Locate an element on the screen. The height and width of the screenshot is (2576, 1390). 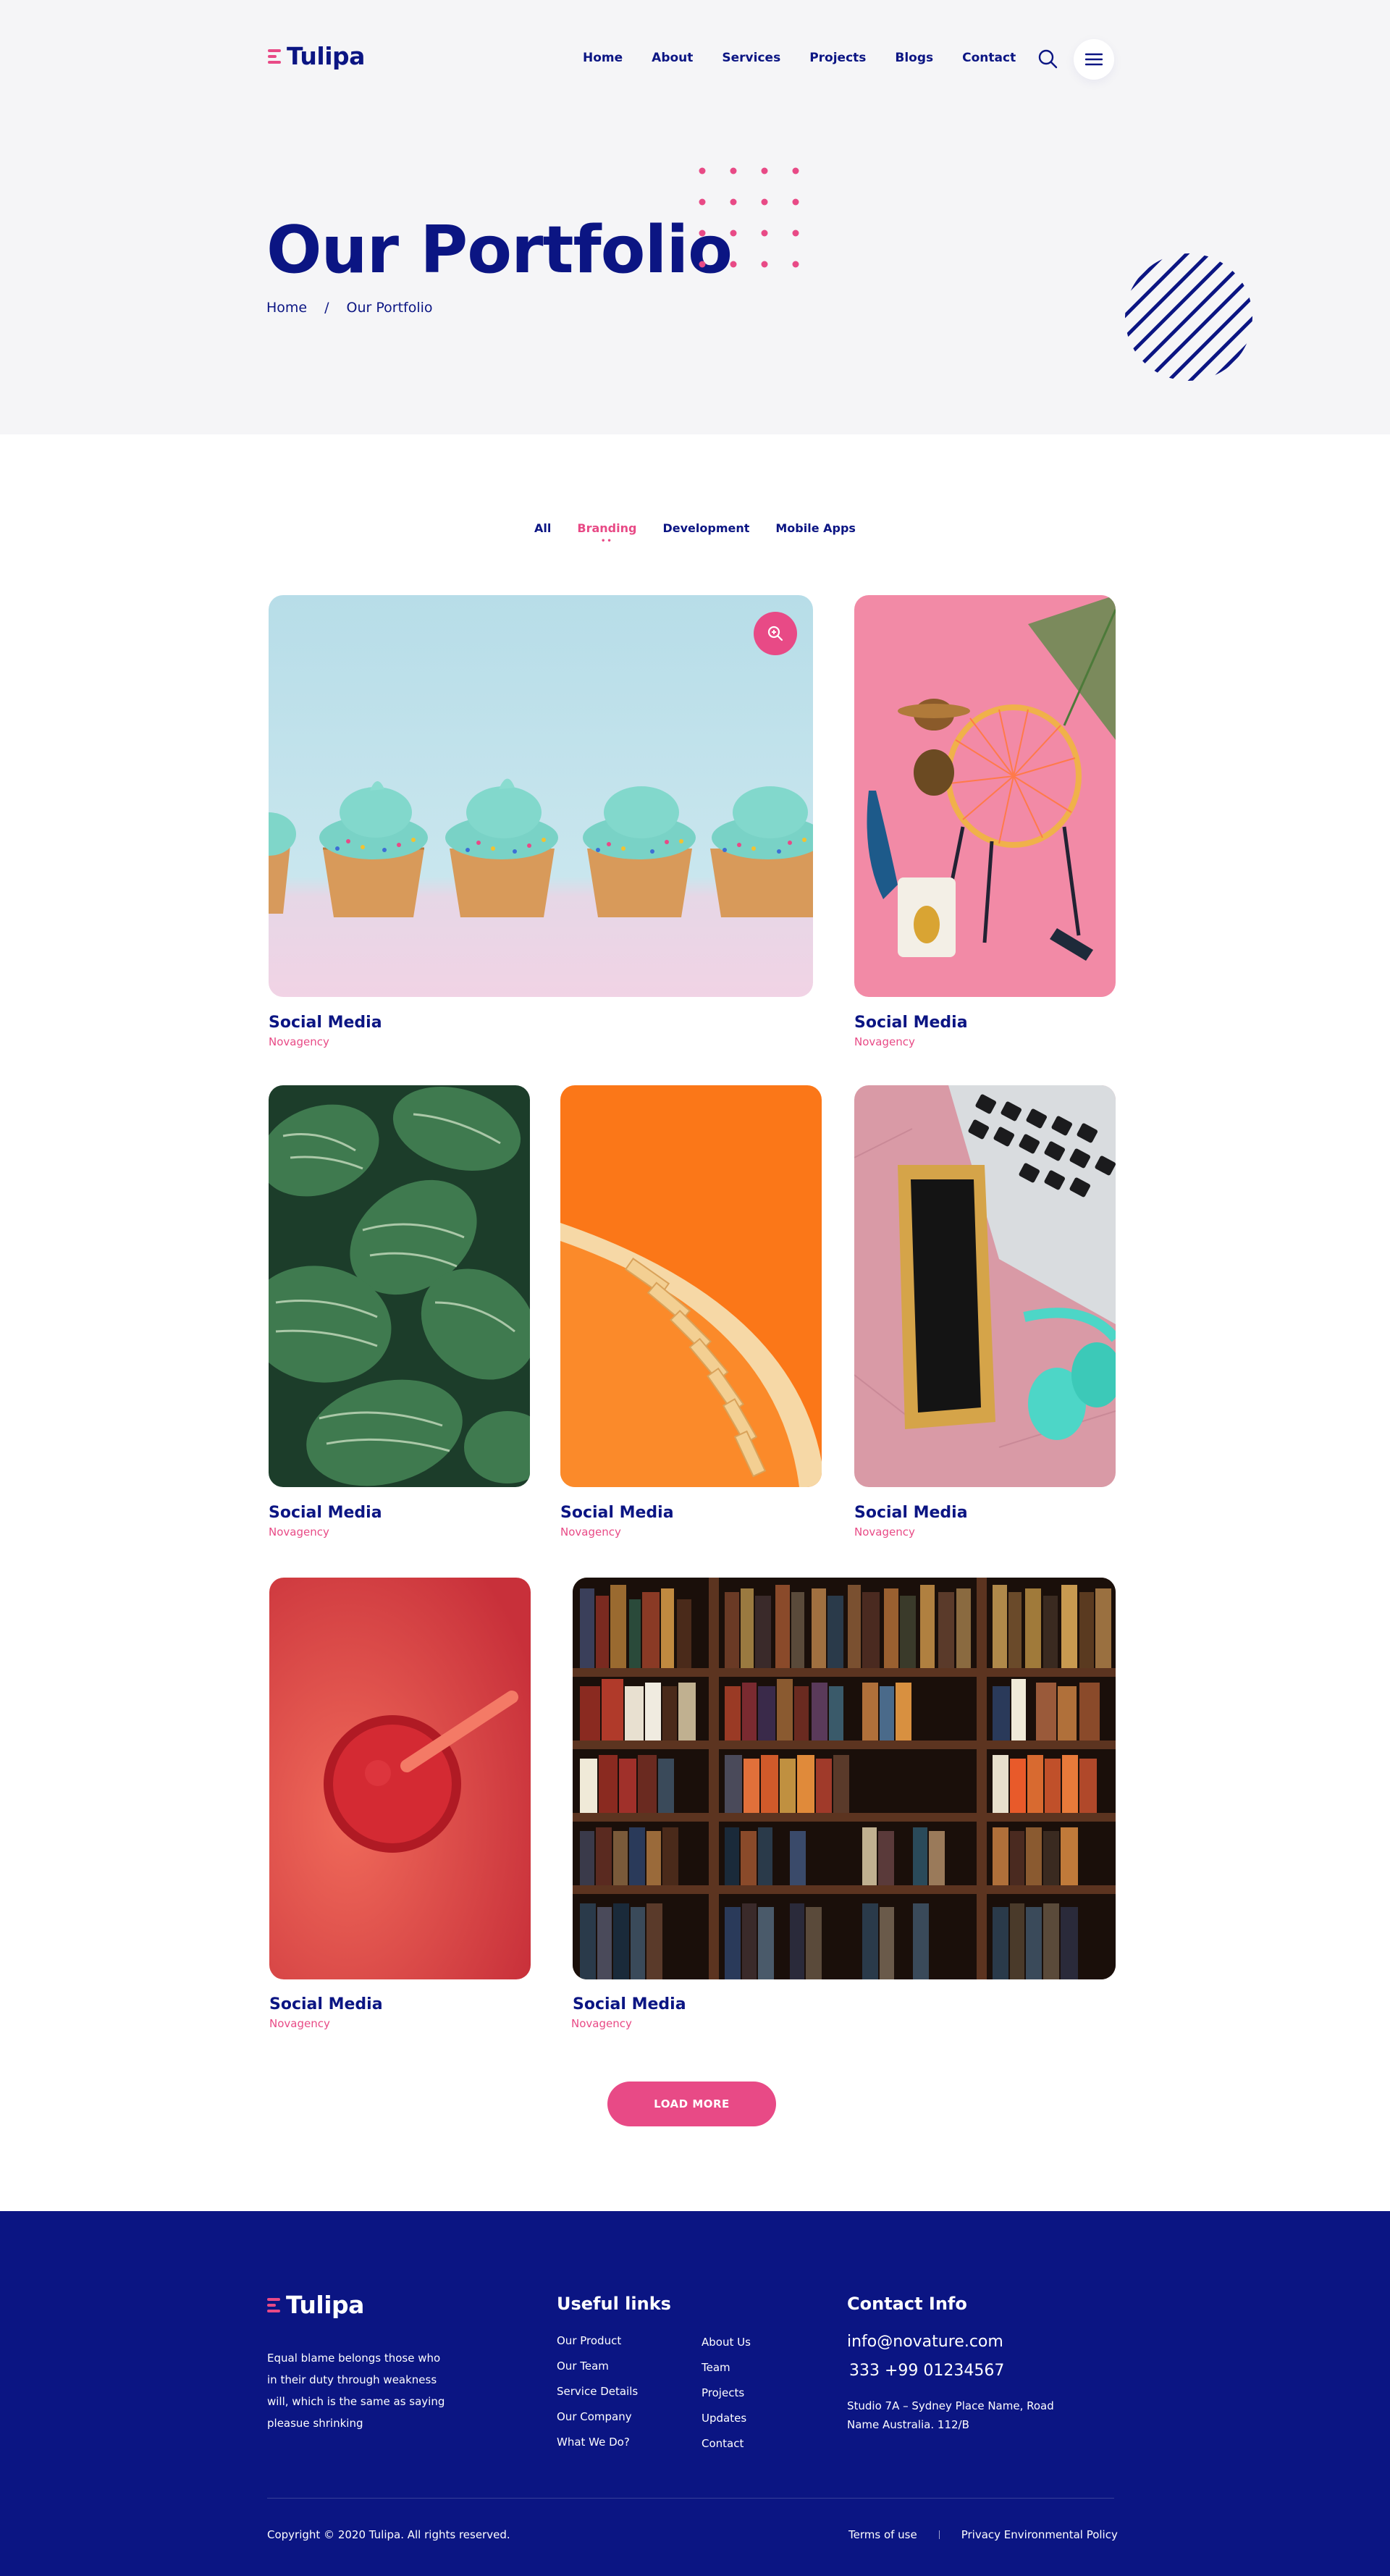
footer-divider is located at coordinates (691, 2498).